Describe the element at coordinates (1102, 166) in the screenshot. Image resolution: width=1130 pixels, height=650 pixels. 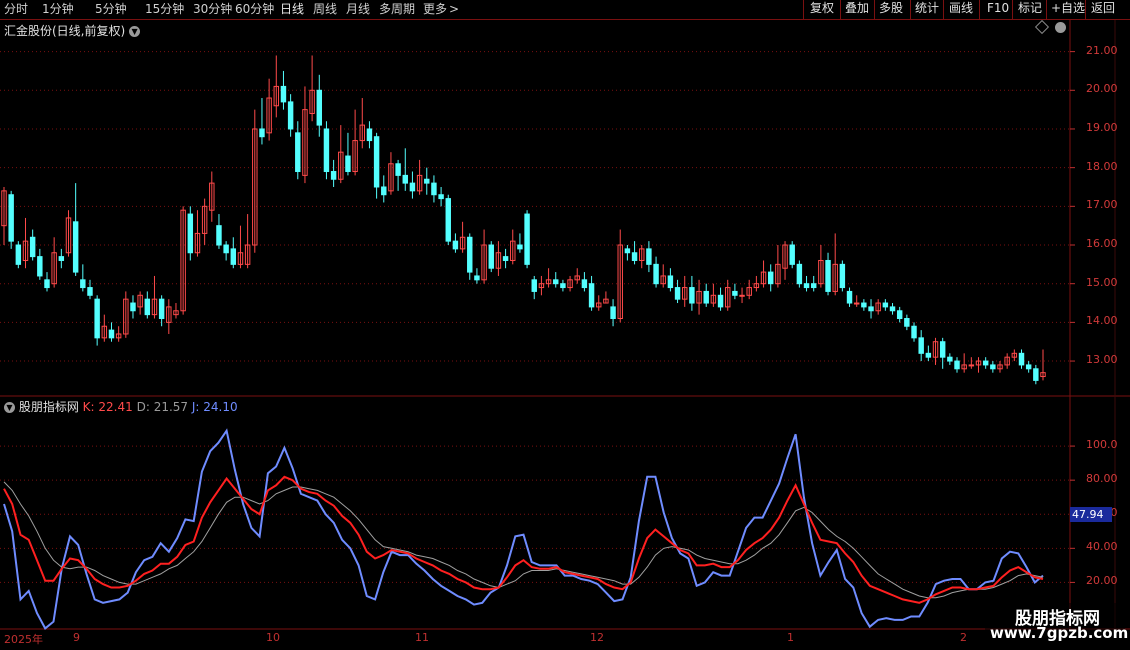
I see `price-tick: 18.00` at that location.